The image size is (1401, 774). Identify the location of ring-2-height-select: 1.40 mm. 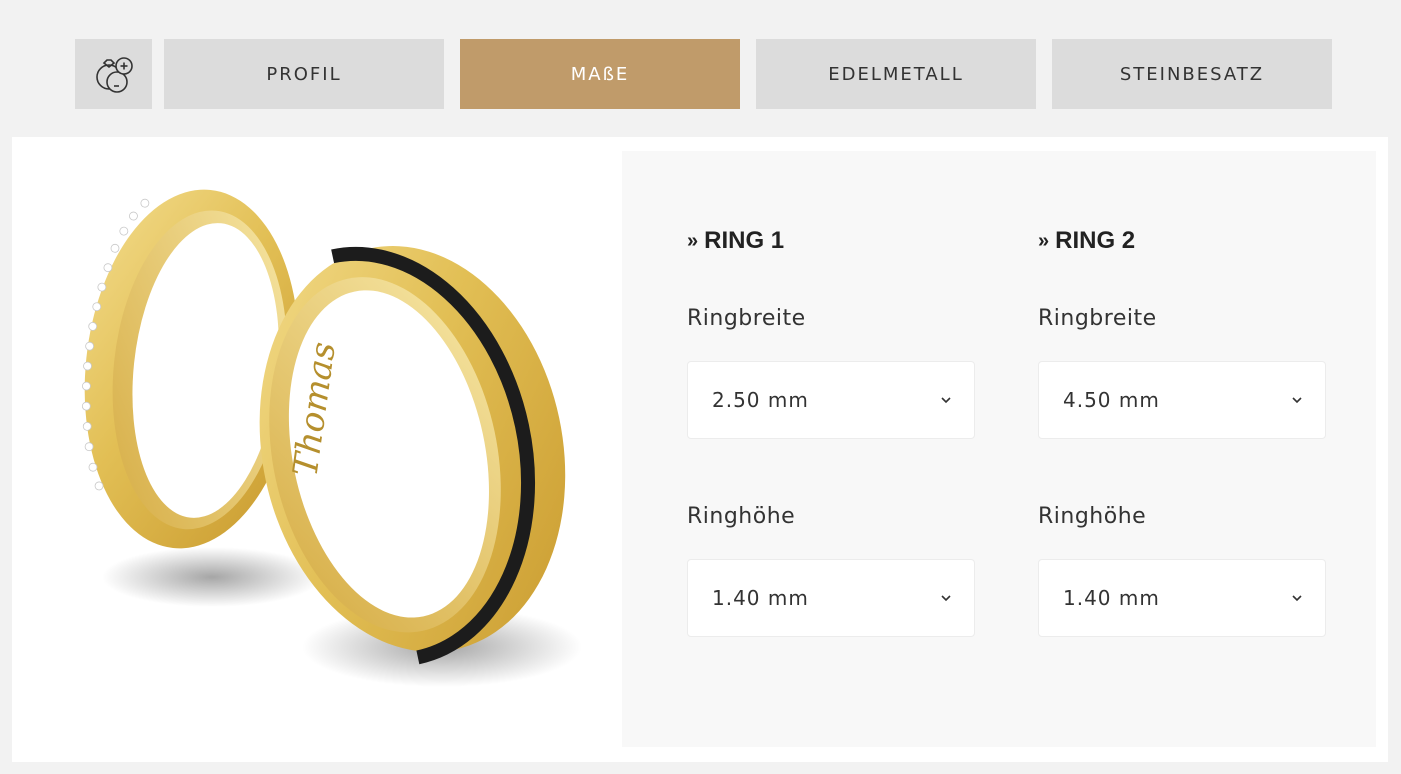
(1182, 598).